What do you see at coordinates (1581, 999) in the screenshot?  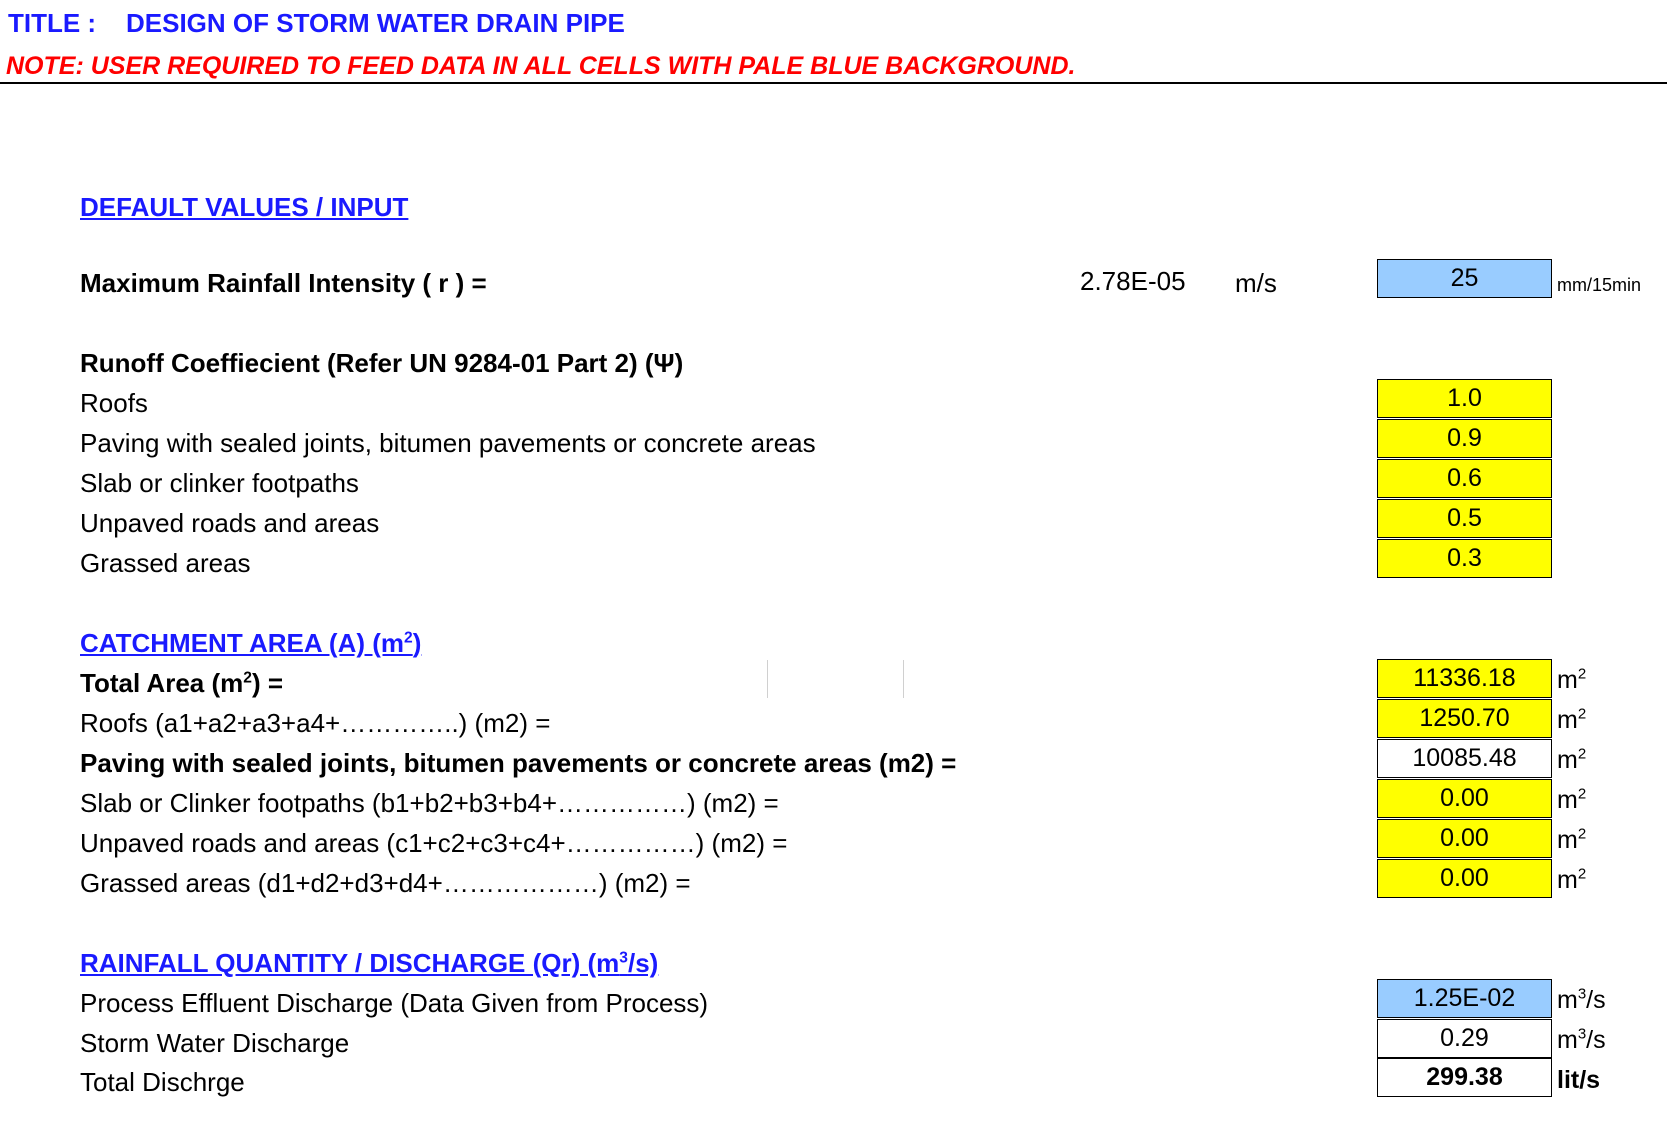 I see `process-effluent-unit: m3/s` at bounding box center [1581, 999].